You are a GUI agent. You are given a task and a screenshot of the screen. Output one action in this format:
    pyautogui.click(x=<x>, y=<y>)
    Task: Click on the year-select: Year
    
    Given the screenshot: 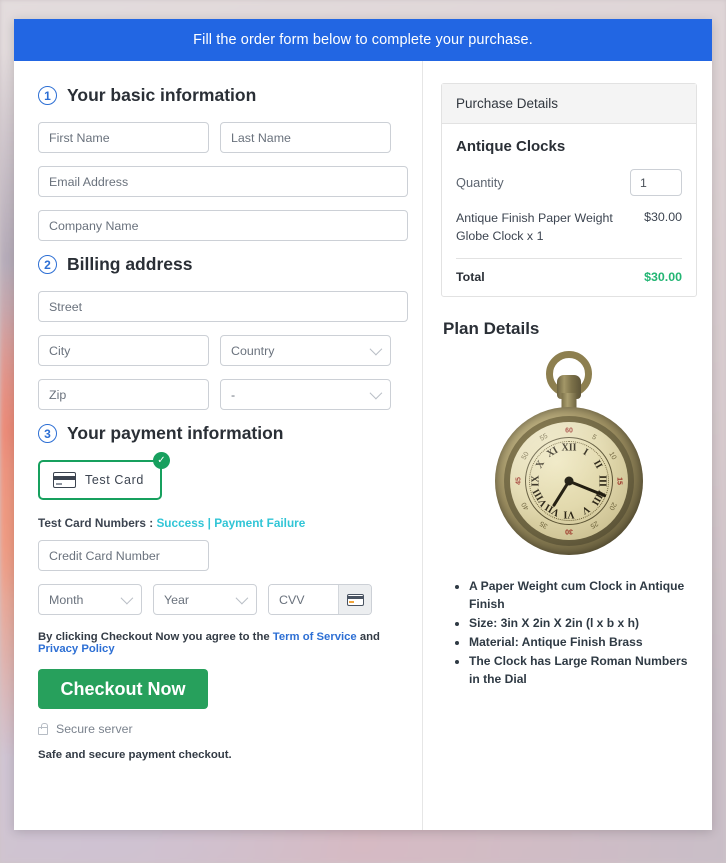 What is the action you would take?
    pyautogui.click(x=205, y=599)
    